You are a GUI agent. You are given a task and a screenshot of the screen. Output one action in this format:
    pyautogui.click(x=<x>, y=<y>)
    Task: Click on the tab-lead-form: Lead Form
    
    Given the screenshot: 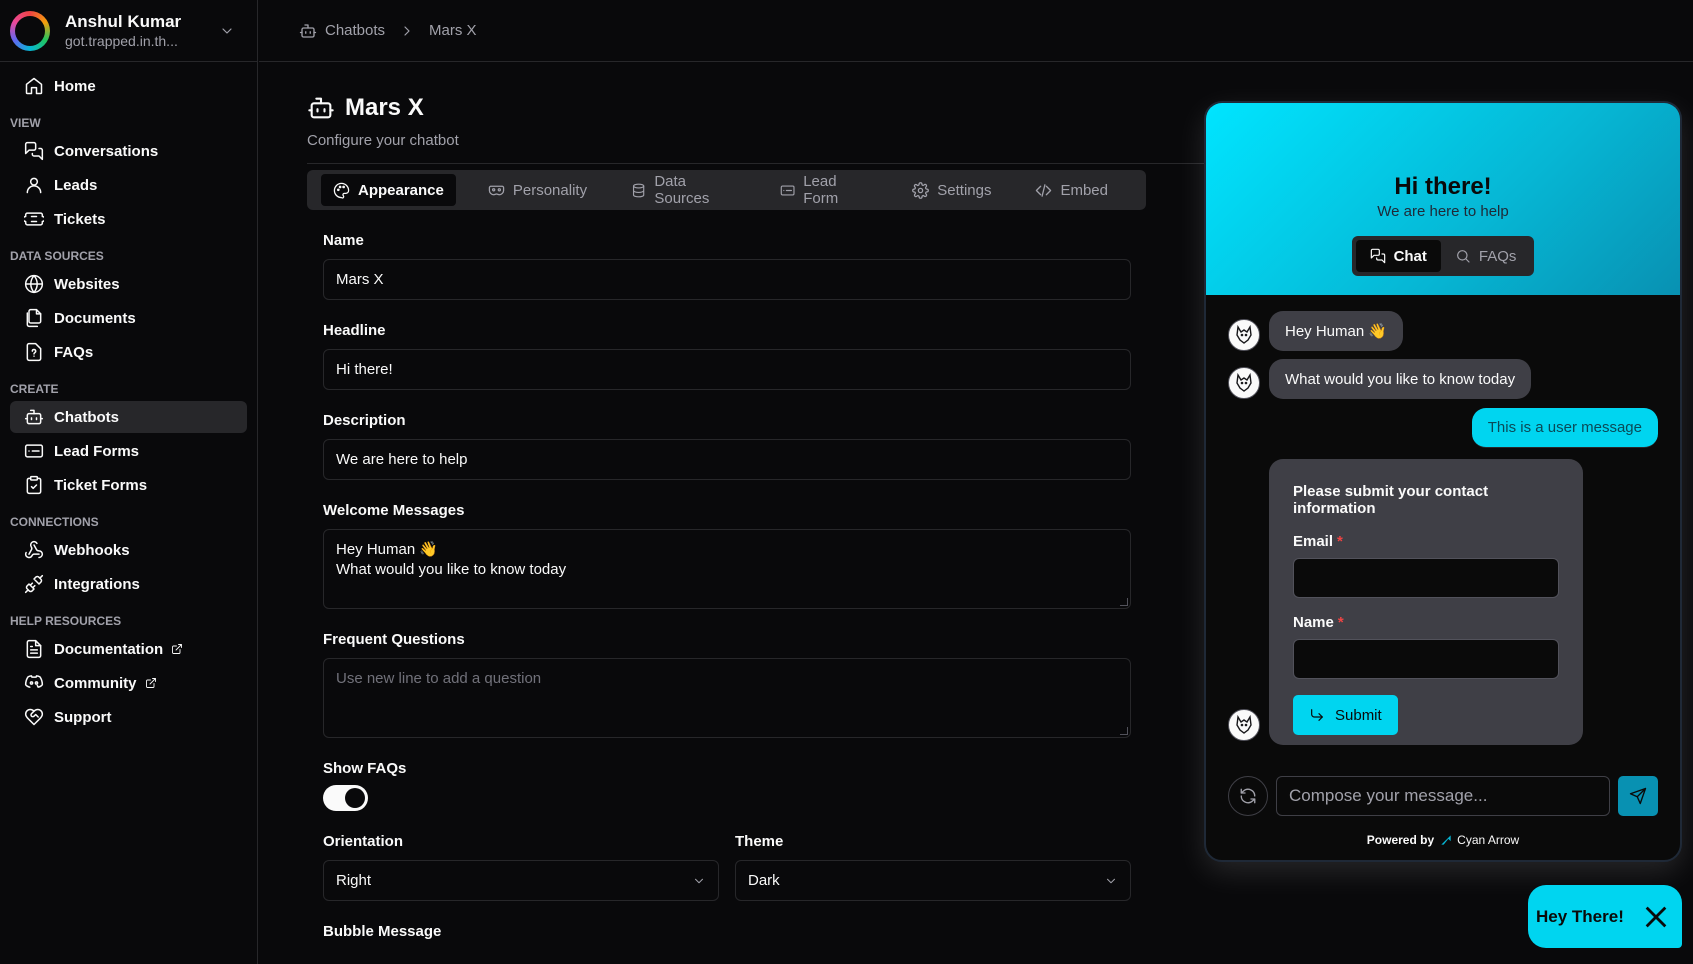 What is the action you would take?
    pyautogui.click(x=824, y=190)
    